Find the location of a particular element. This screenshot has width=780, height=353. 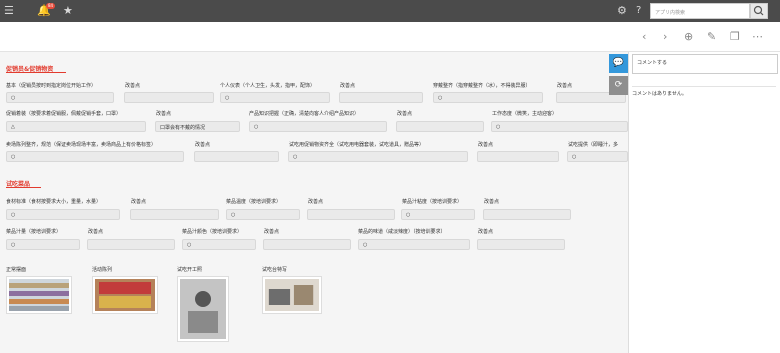

help-icon: ? is located at coordinates (638, 11).